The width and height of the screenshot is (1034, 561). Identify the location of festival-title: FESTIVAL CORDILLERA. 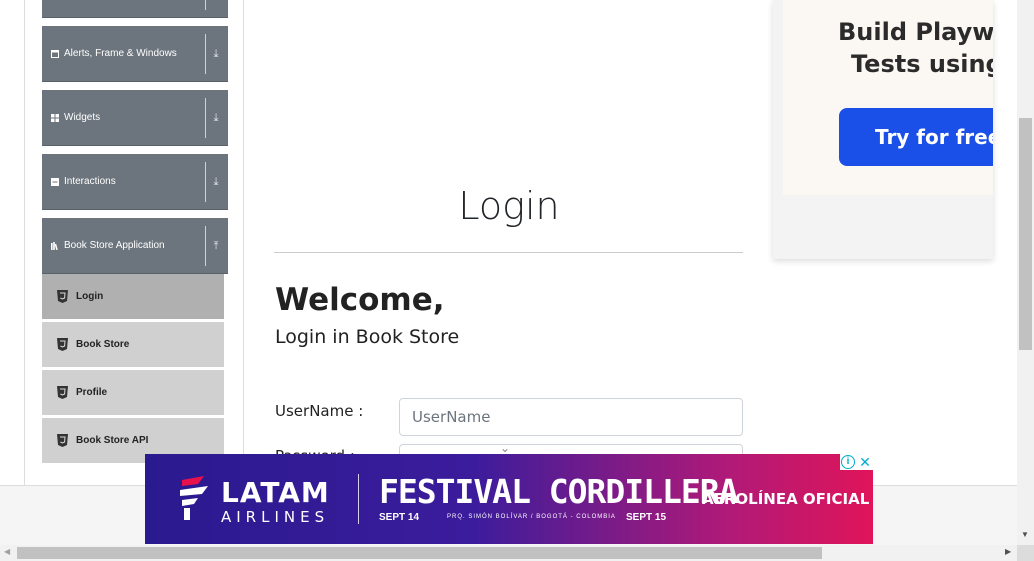
(558, 491).